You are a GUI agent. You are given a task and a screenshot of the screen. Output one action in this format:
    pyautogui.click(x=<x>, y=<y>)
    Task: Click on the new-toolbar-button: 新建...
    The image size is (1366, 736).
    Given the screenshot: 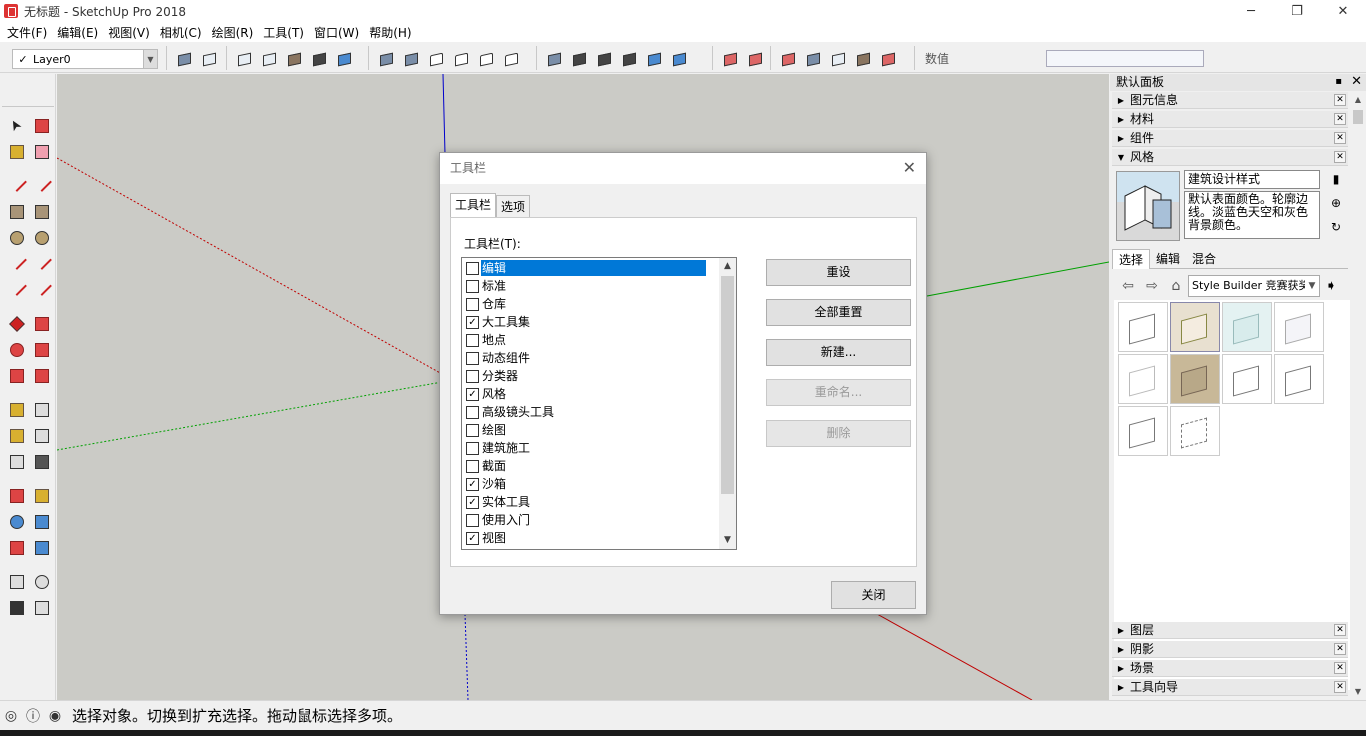 What is the action you would take?
    pyautogui.click(x=838, y=352)
    